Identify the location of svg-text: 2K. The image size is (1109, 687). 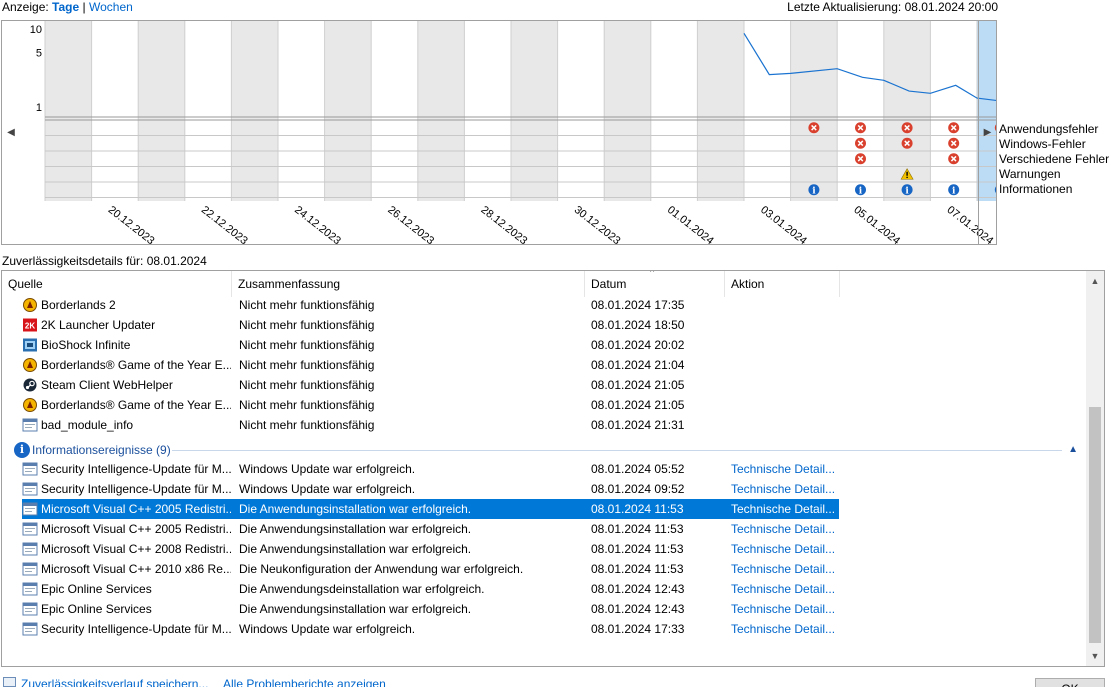
(30, 326).